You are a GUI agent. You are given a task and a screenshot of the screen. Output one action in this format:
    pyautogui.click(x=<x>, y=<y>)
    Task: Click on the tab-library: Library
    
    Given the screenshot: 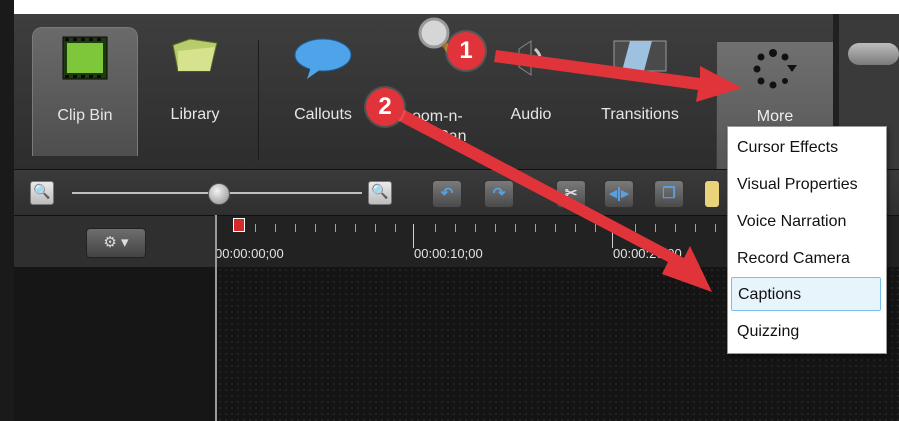 What is the action you would take?
    pyautogui.click(x=195, y=91)
    